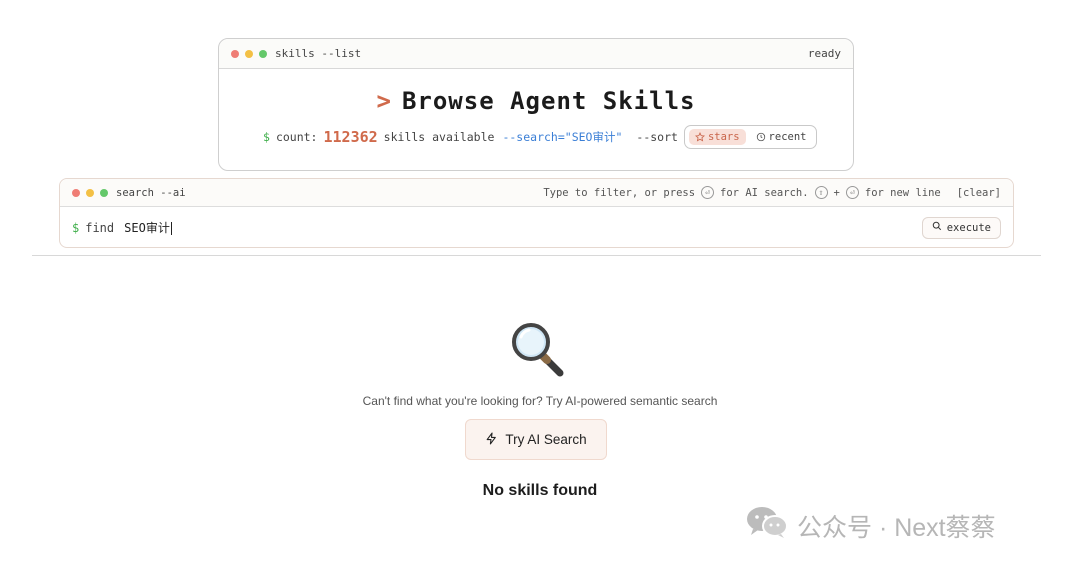  I want to click on hint-text-2: for AI search., so click(764, 192).